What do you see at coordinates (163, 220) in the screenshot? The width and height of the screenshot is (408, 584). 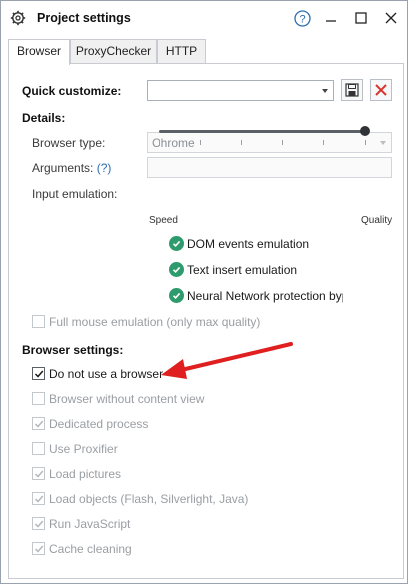 I see `slider-min-label: Speed` at bounding box center [163, 220].